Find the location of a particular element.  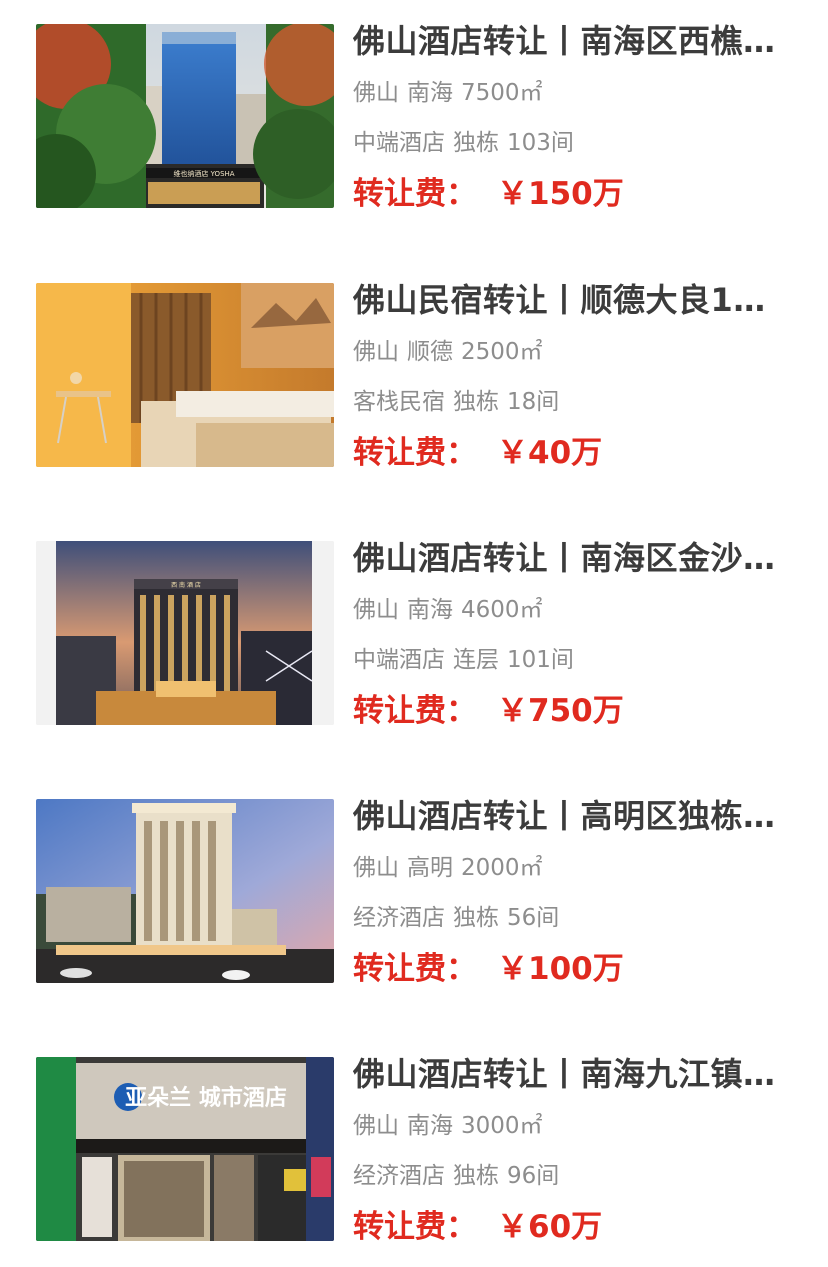

hotel-entrance-photo: 亚朵兰 城市酒店 is located at coordinates (185, 1149).